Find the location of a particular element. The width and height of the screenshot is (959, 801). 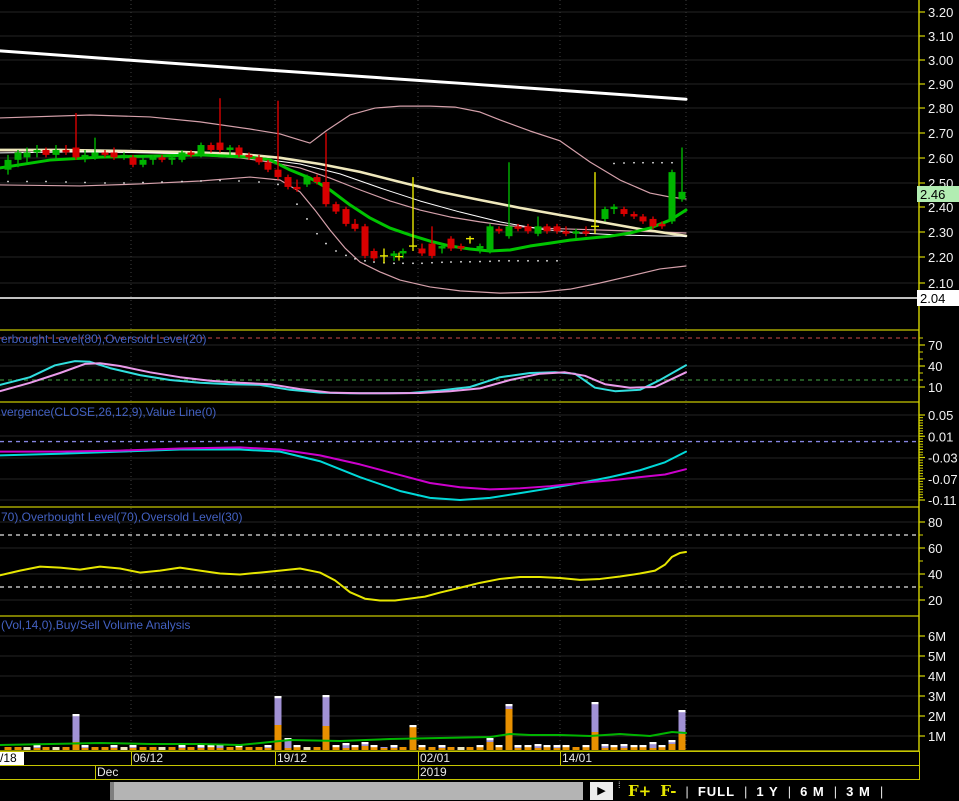

date-label: 14/01 is located at coordinates (577, 758).